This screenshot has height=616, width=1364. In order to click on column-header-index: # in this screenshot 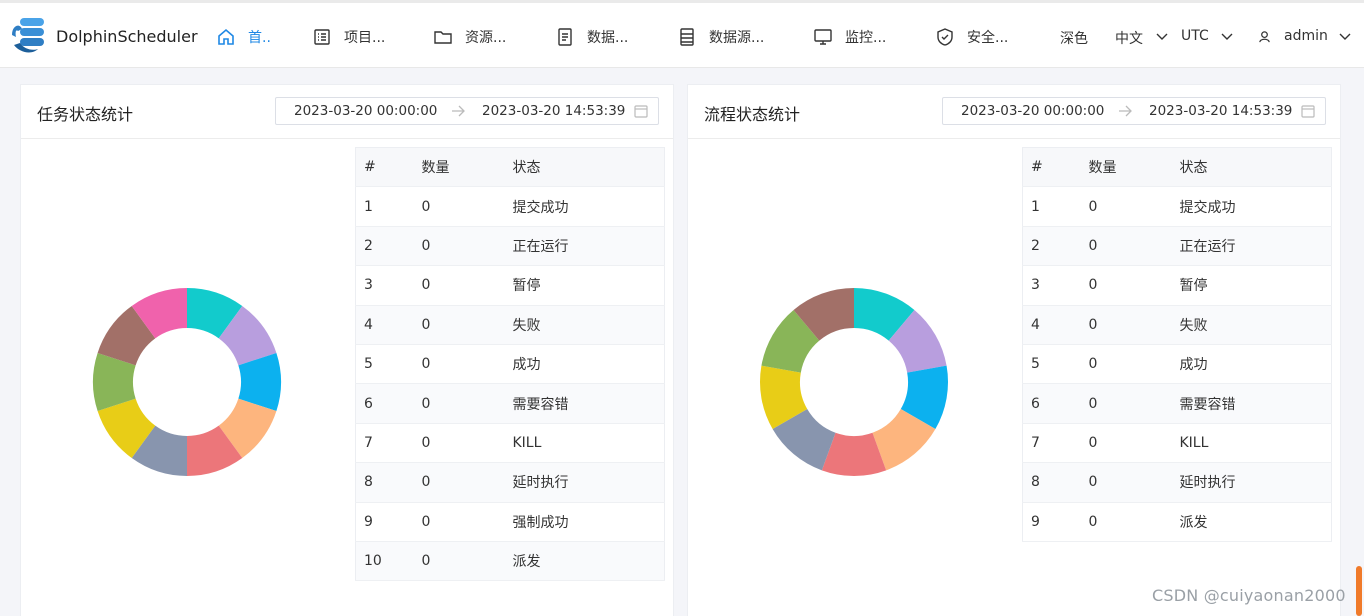, I will do `click(388, 167)`.